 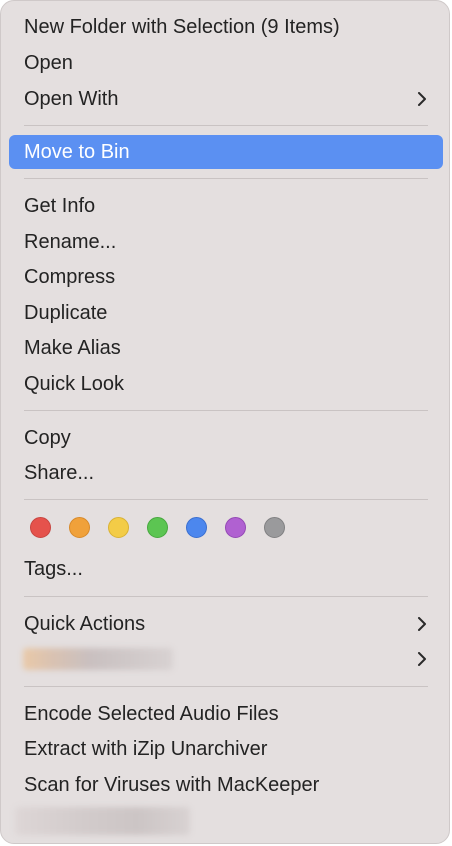 What do you see at coordinates (70, 277) in the screenshot?
I see `menu-item-label: Compress` at bounding box center [70, 277].